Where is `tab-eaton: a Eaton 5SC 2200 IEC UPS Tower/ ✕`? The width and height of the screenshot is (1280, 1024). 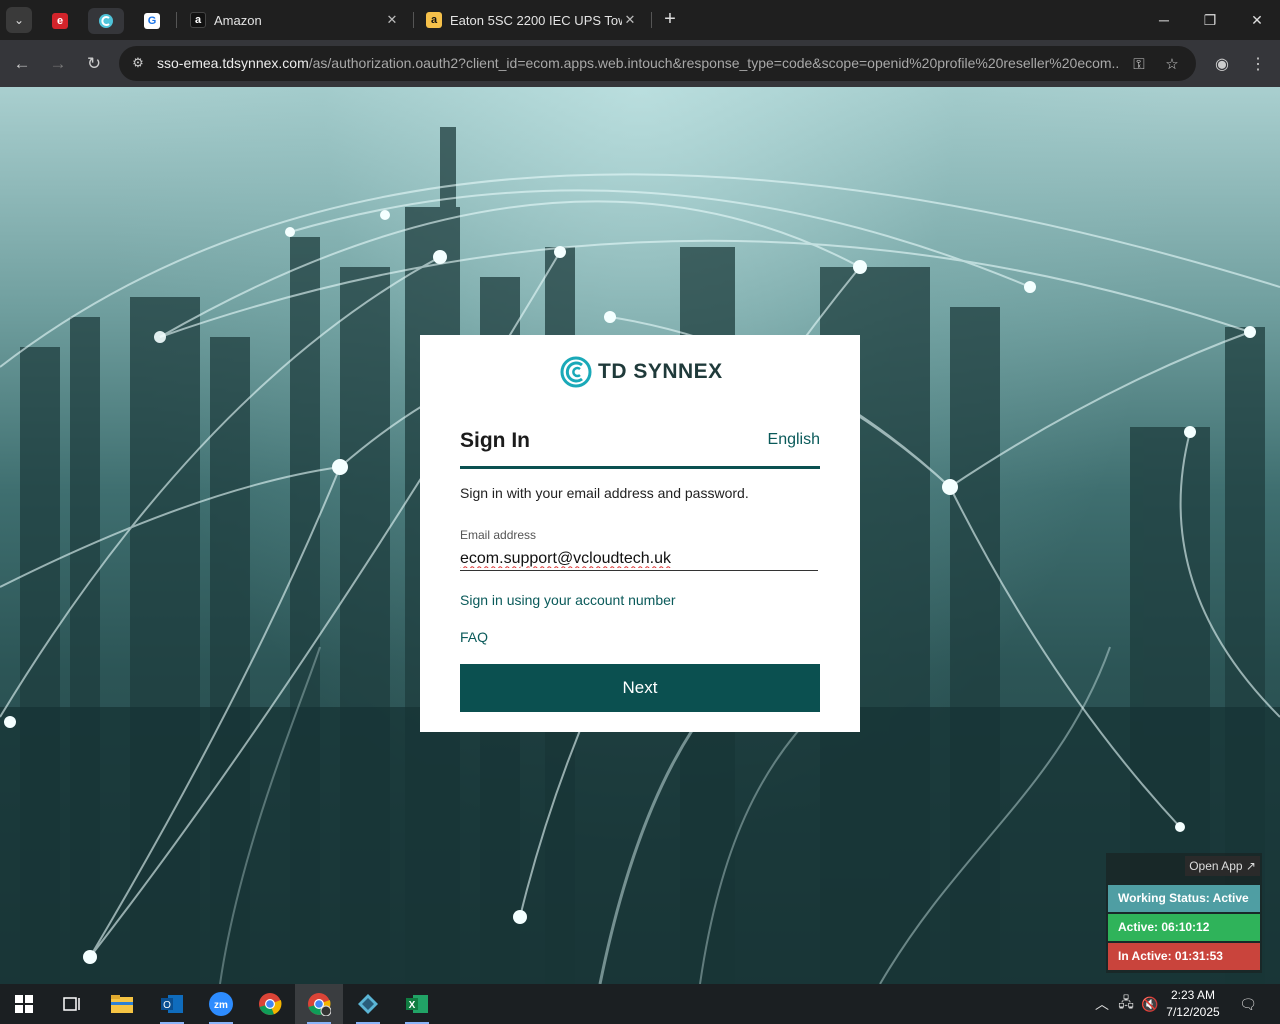 tab-eaton: a Eaton 5SC 2200 IEC UPS Tower/ ✕ is located at coordinates (532, 20).